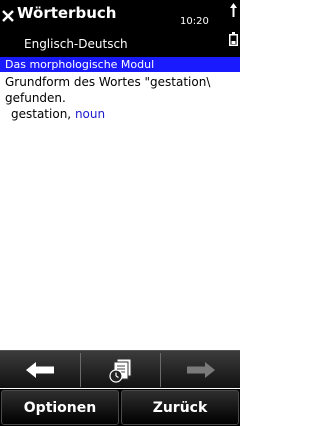 The width and height of the screenshot is (320, 426). I want to click on app-title: Wörterbuch, so click(67, 13).